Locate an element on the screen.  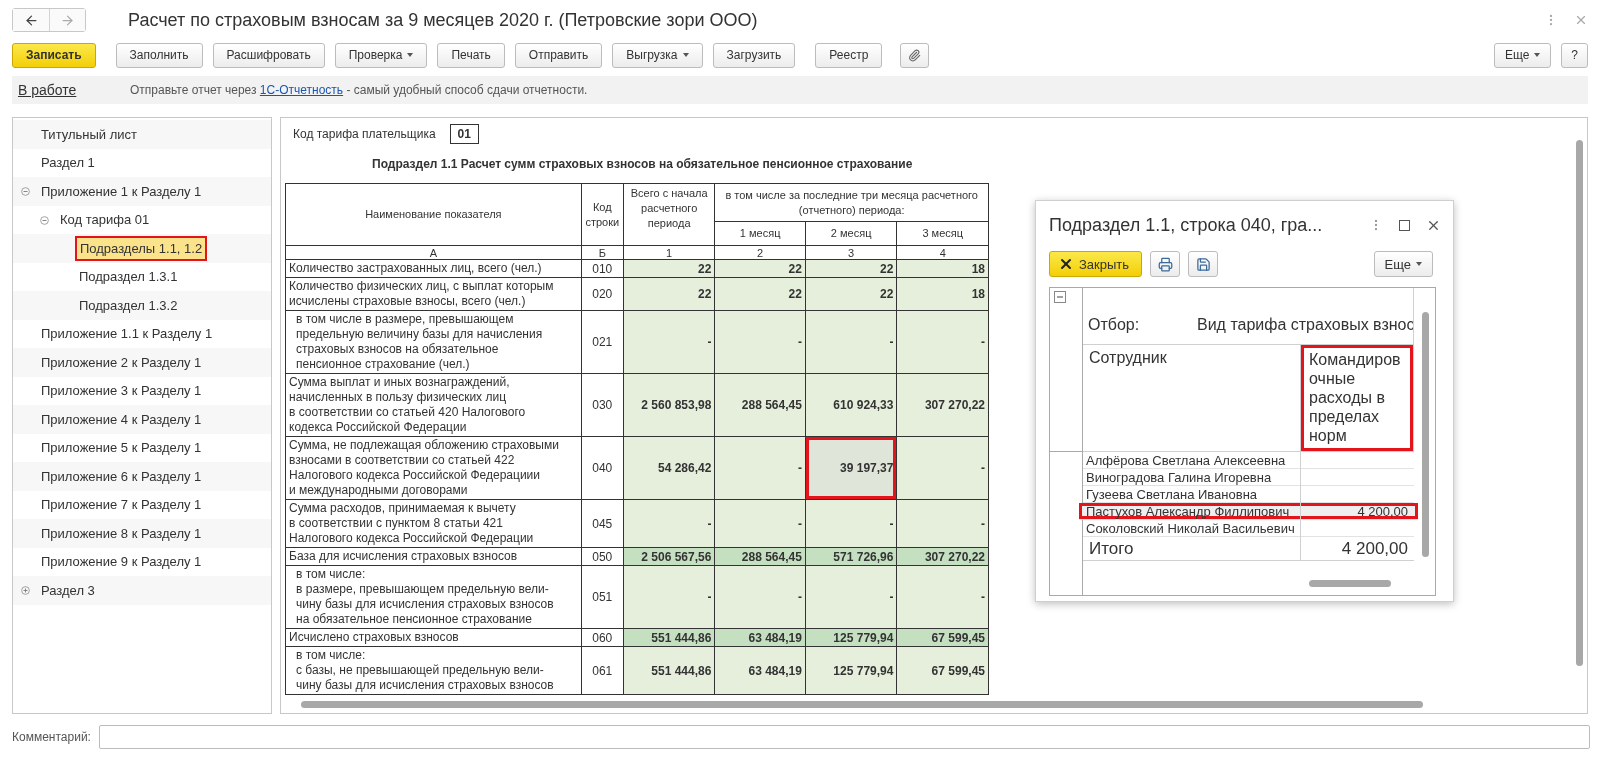
tree-item: Подразделы 1.1, 1.2 is located at coordinates (142, 248).